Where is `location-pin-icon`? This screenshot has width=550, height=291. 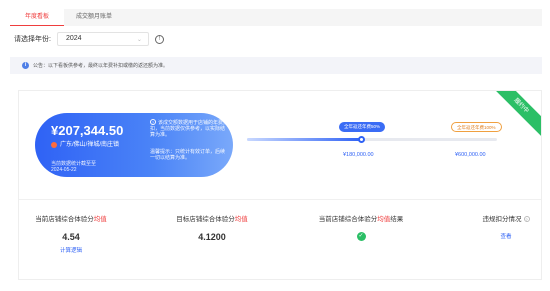 location-pin-icon is located at coordinates (54, 145).